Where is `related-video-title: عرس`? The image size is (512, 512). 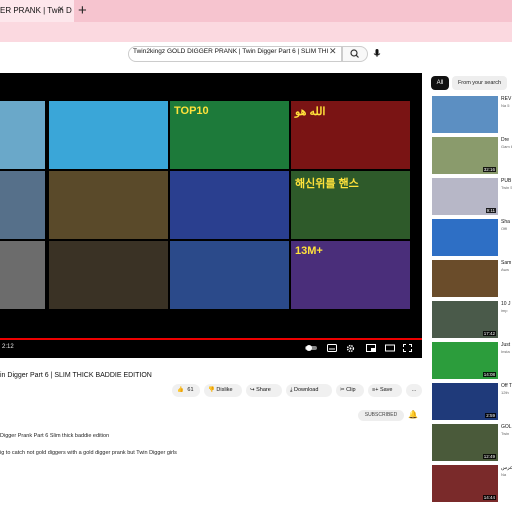
related-video-title: عرس is located at coordinates (506, 468).